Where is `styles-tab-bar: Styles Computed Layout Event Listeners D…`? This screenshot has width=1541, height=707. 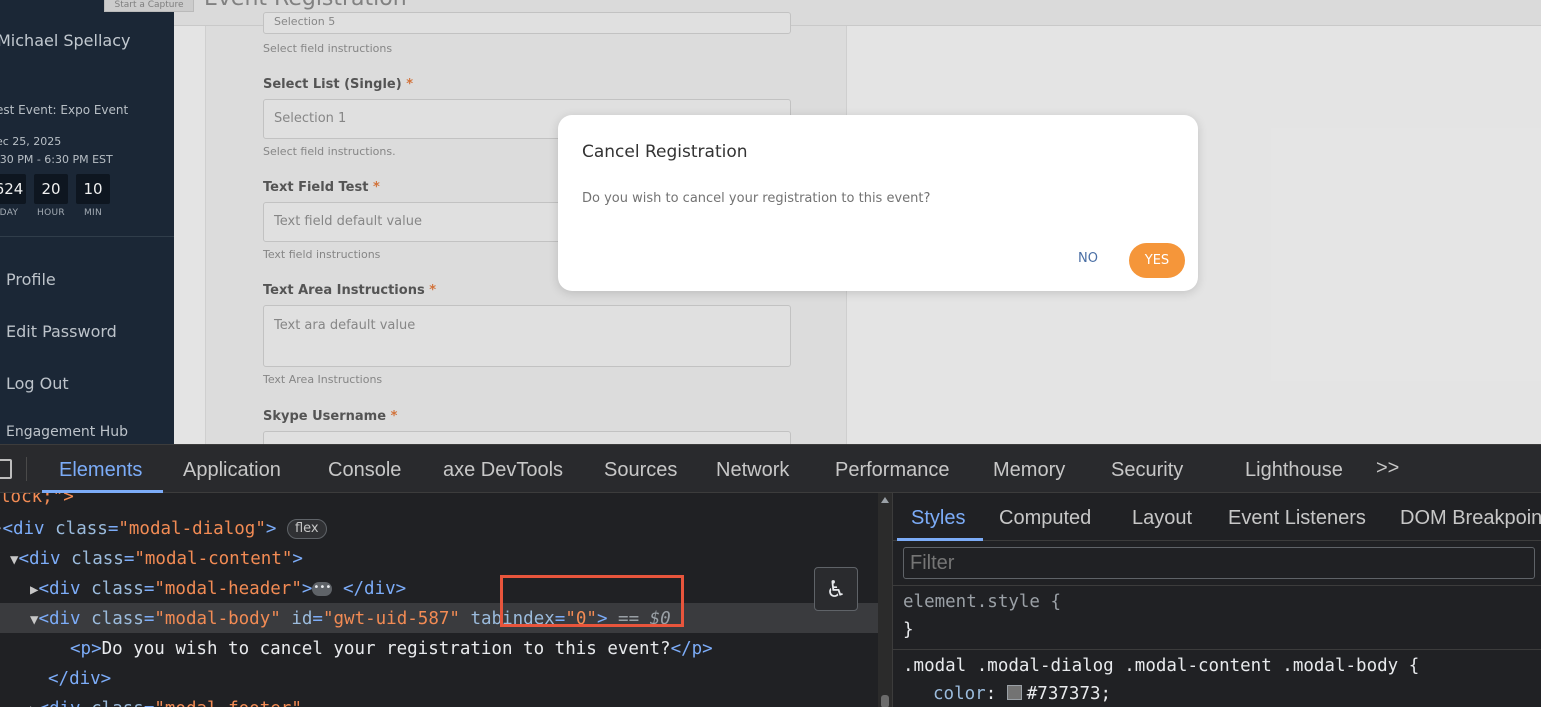
styles-tab-bar: Styles Computed Layout Event Listeners D… is located at coordinates (1217, 517).